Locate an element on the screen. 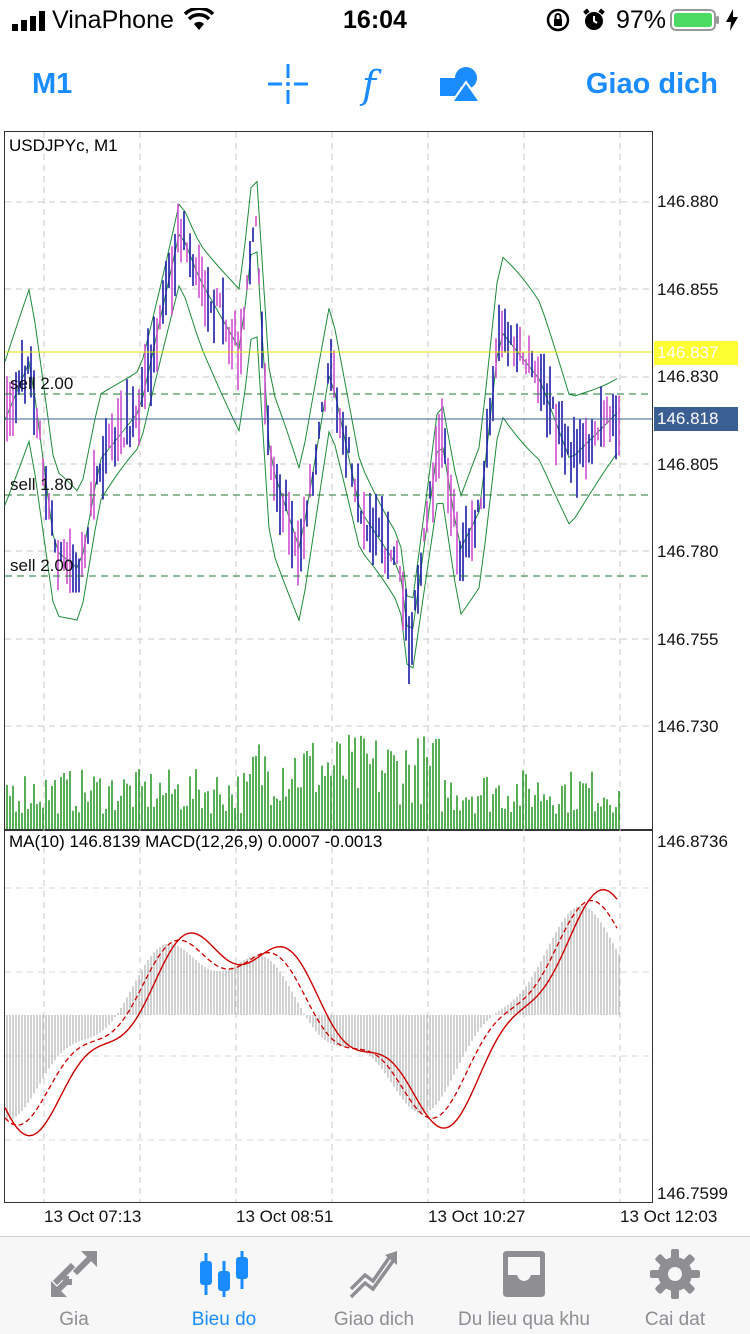  tab-label: Giao dich is located at coordinates (374, 1319).